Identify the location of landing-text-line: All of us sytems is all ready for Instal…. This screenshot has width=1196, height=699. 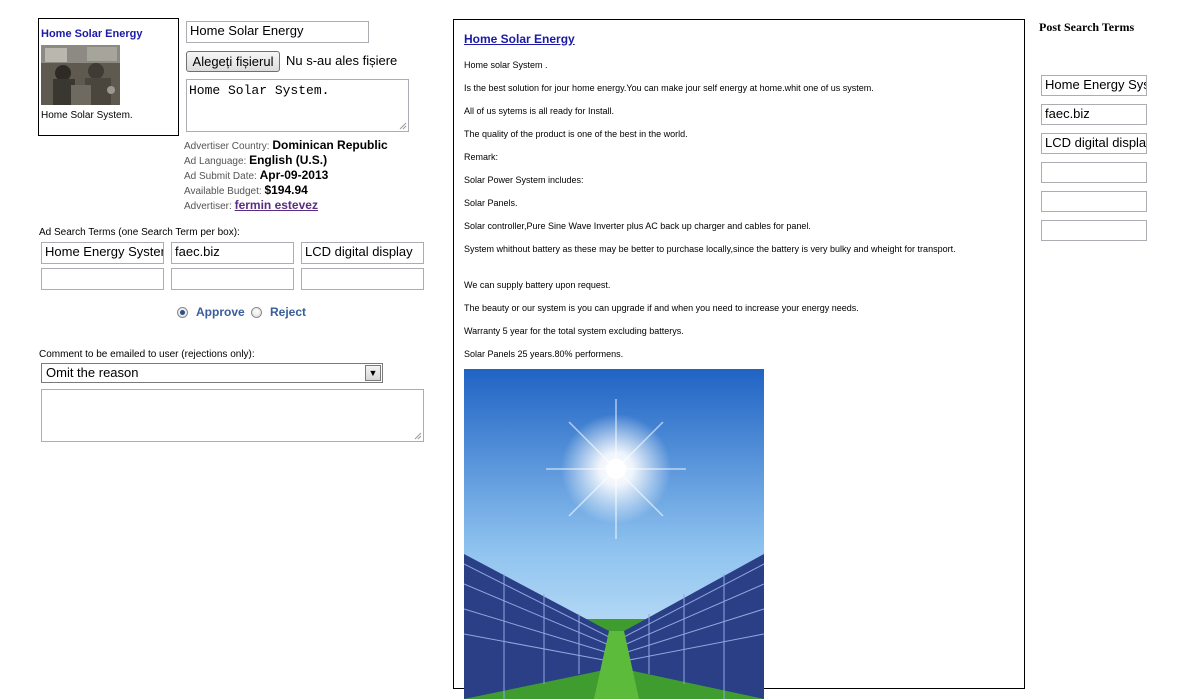
(539, 111).